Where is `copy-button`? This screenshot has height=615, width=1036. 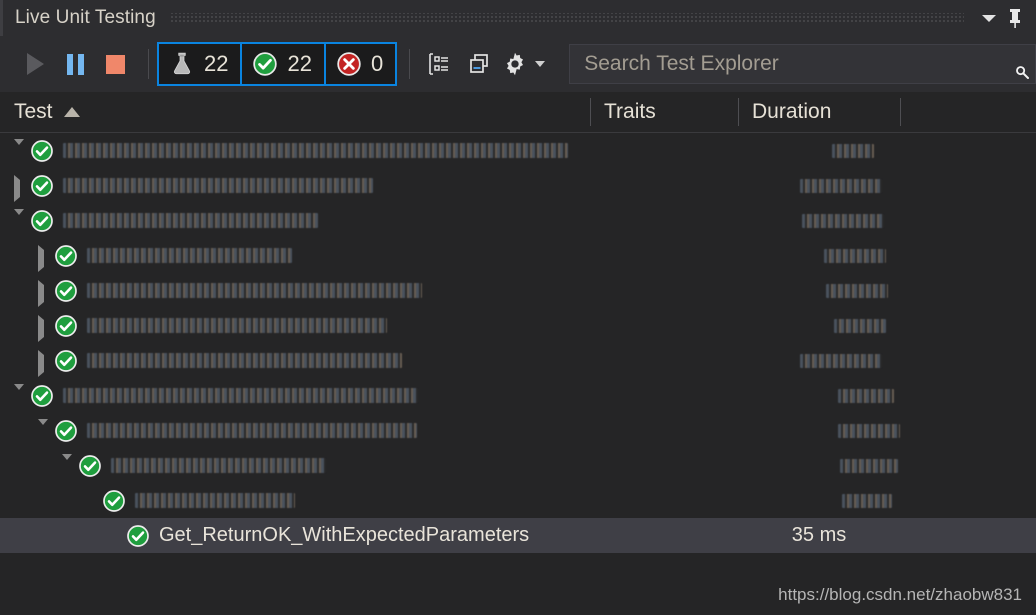
copy-button is located at coordinates (479, 64).